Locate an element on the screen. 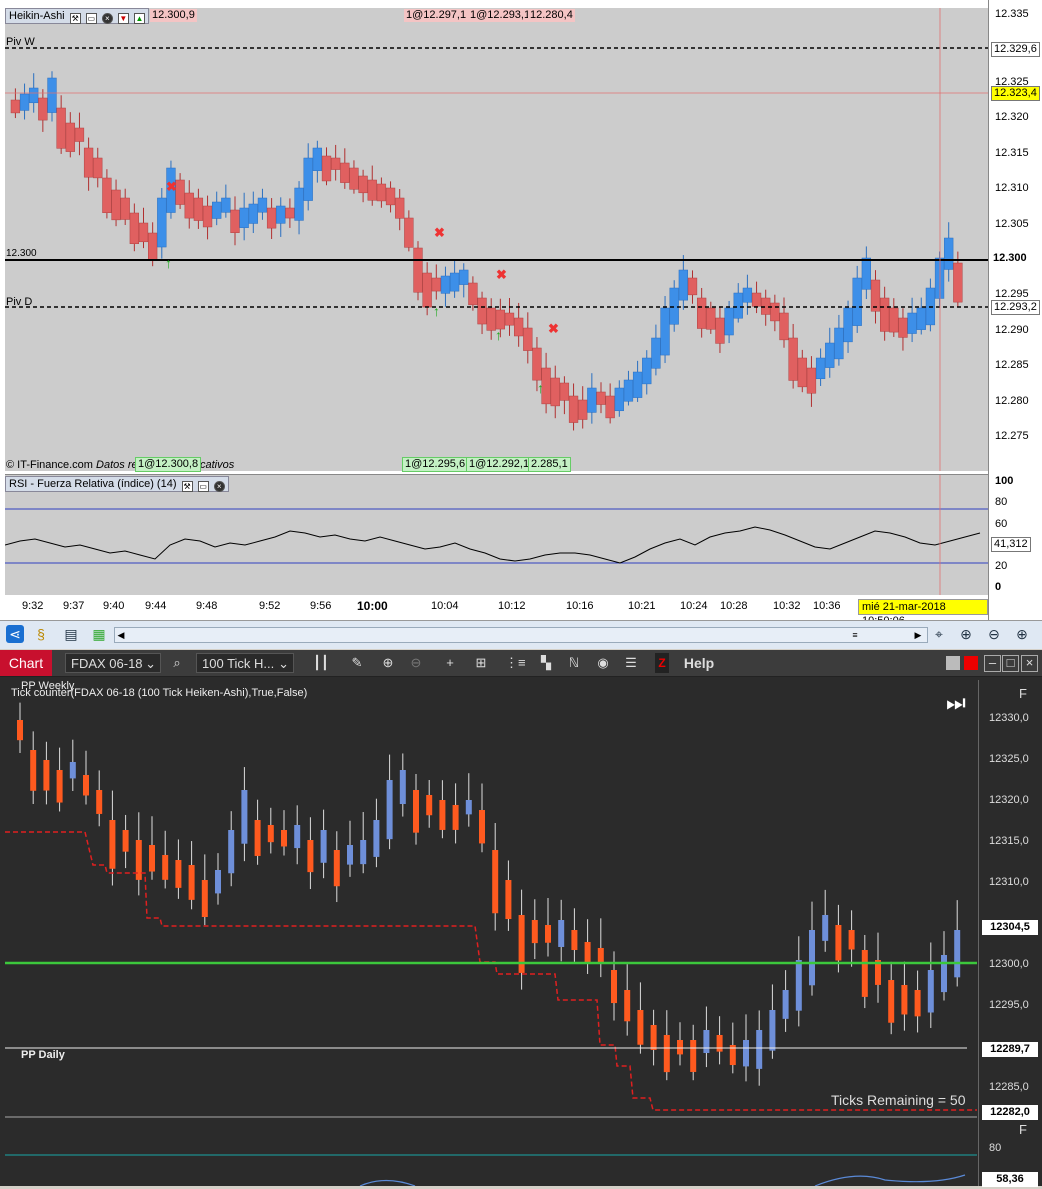 The image size is (1042, 1189). scroll-left-icon: ◀ is located at coordinates (121, 635).